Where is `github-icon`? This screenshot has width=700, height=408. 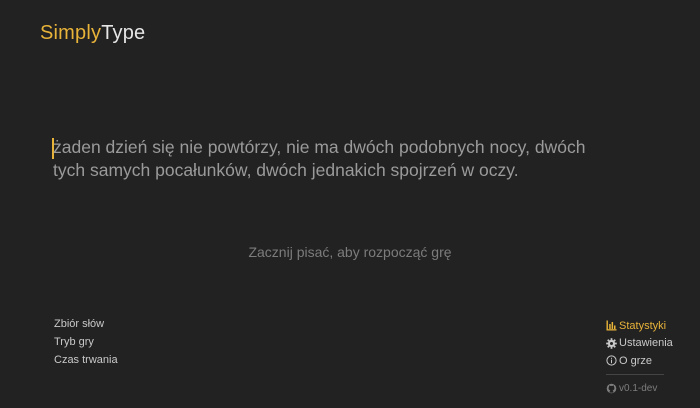 github-icon is located at coordinates (611, 388).